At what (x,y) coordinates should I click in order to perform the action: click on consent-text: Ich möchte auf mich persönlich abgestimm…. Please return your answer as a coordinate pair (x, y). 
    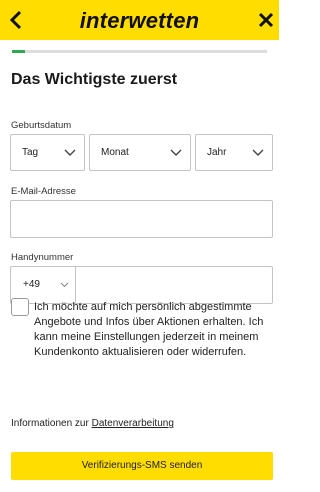
    Looking at the image, I should click on (149, 329).